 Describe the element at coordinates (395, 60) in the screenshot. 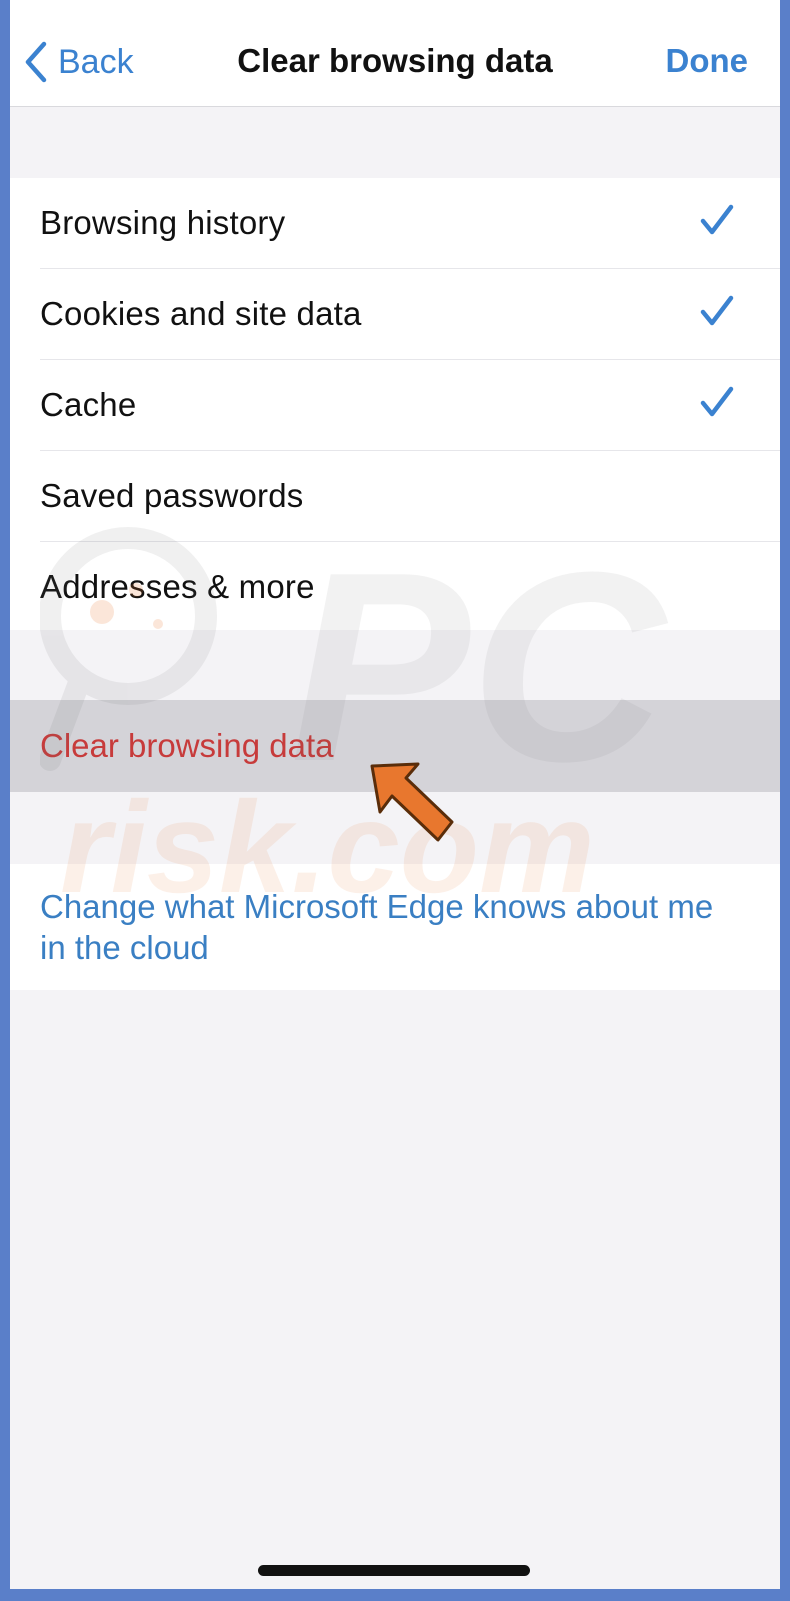

I see `page-title: Clear browsing data` at that location.